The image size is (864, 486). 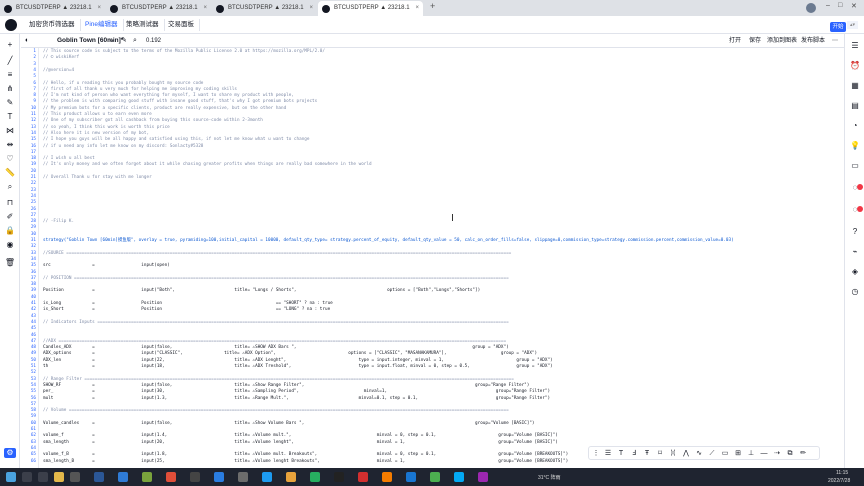 I want to click on hotlist-icon: ▤, so click(x=855, y=105).